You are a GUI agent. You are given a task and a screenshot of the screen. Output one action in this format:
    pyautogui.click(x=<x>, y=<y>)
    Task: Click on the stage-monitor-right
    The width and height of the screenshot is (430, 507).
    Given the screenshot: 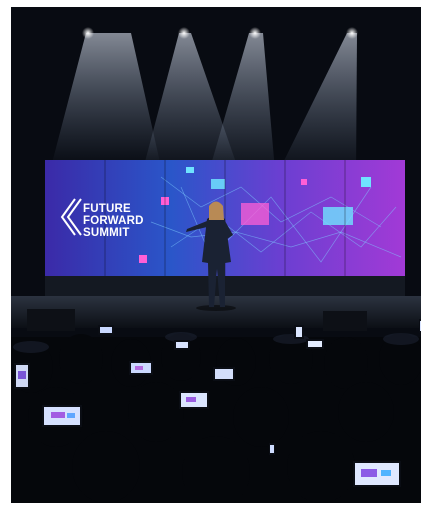 What is the action you would take?
    pyautogui.click(x=345, y=321)
    